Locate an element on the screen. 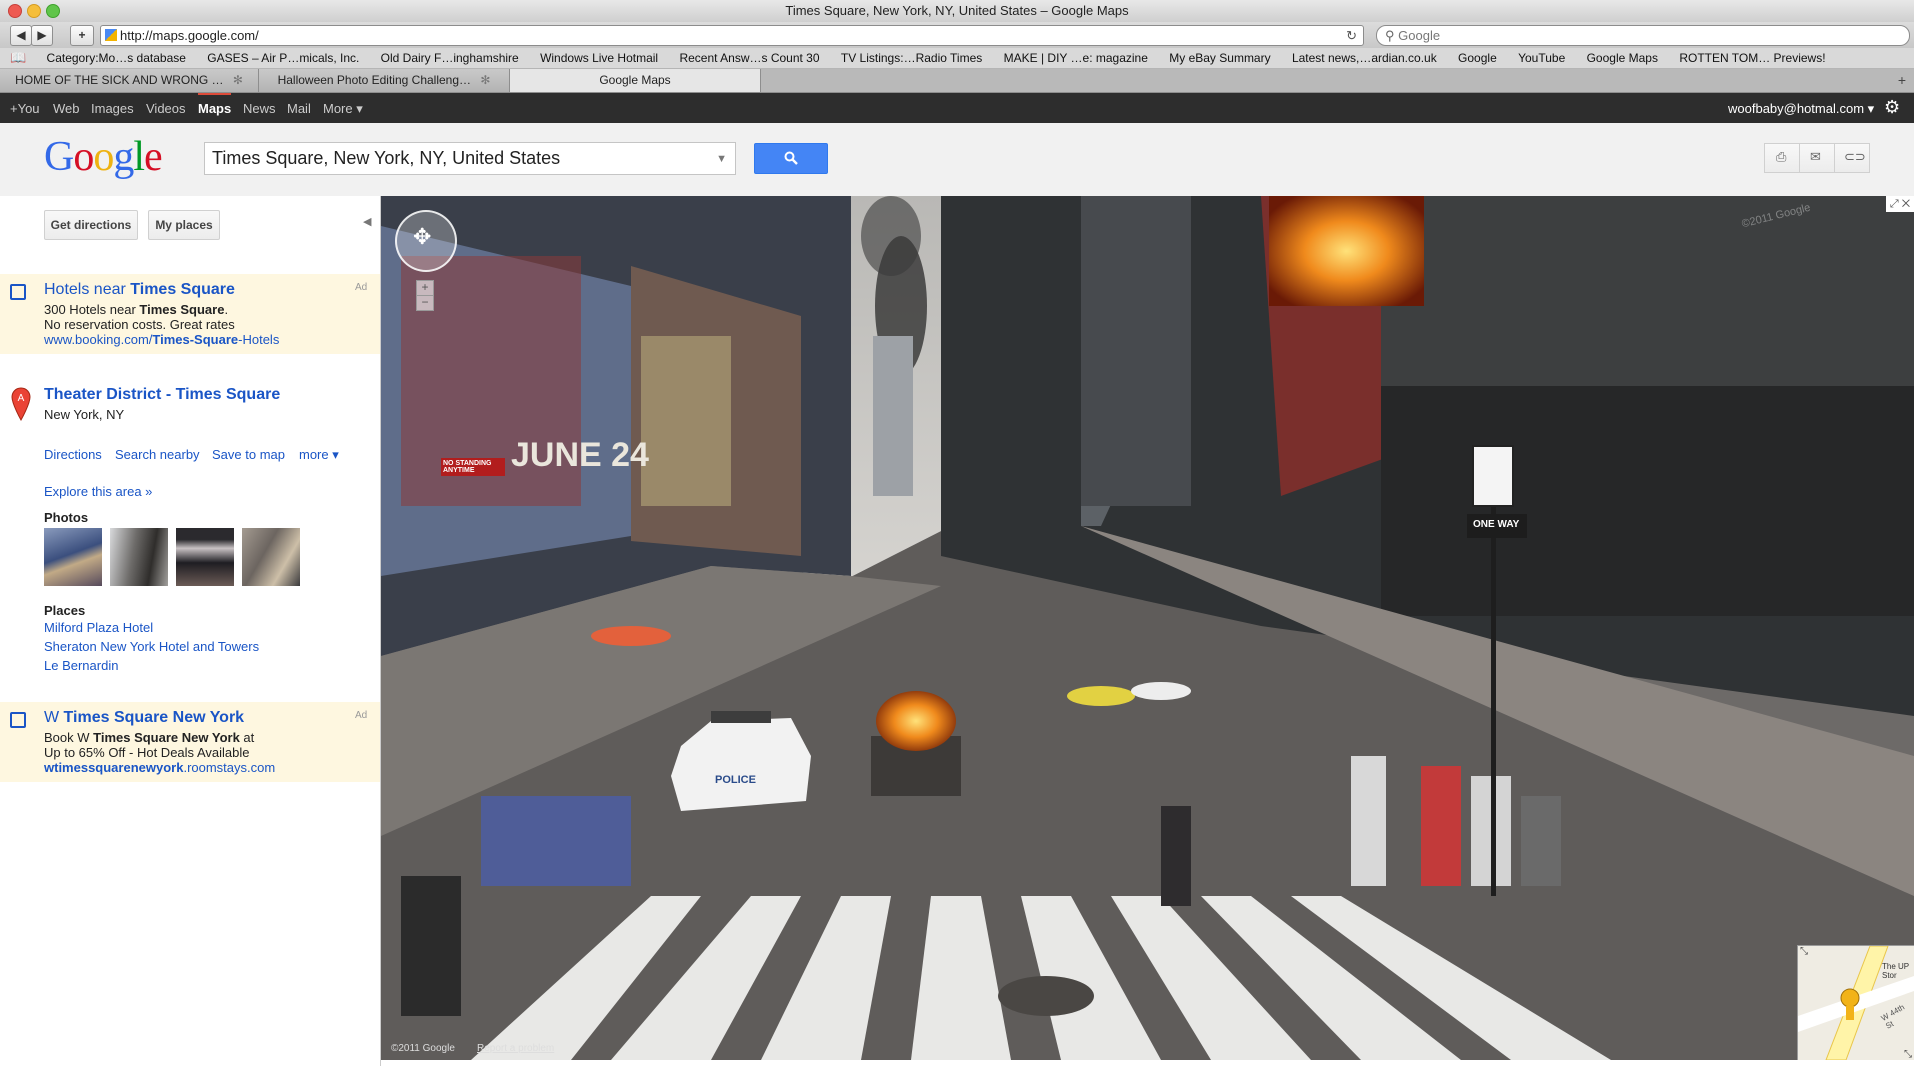 The width and height of the screenshot is (1914, 1066). close-streetview-button: ⤢ ✕ is located at coordinates (1900, 204).